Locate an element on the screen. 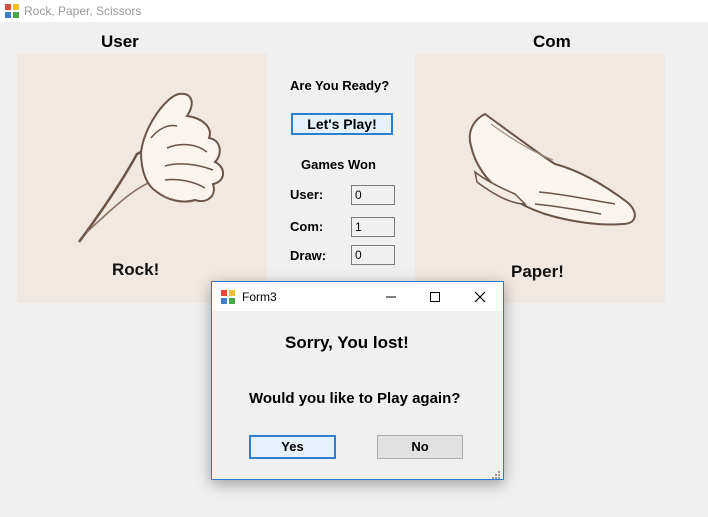 This screenshot has height=517, width=708. close-button is located at coordinates (480, 296).